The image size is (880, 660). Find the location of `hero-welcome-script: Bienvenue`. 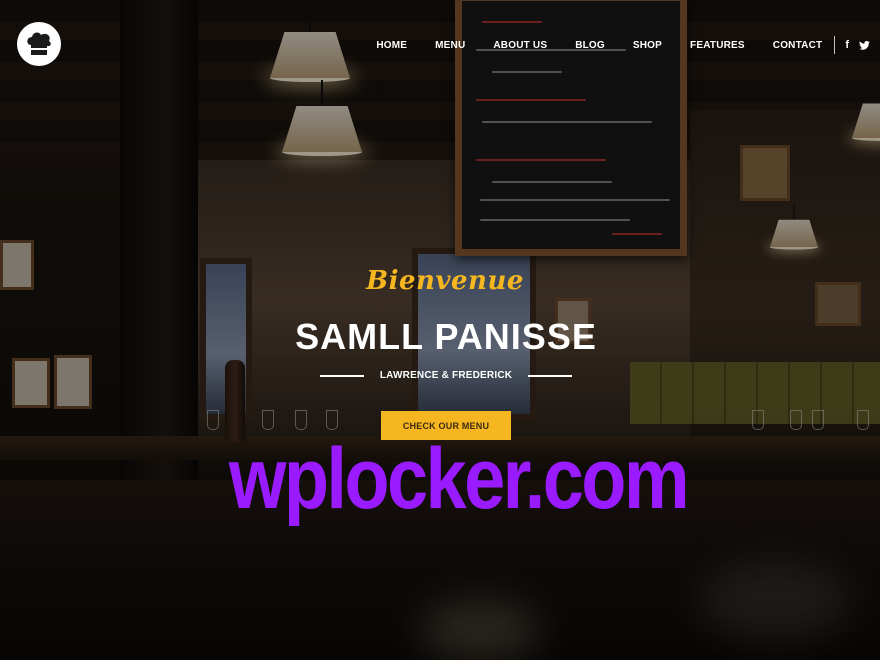

hero-welcome-script: Bienvenue is located at coordinates (445, 281).